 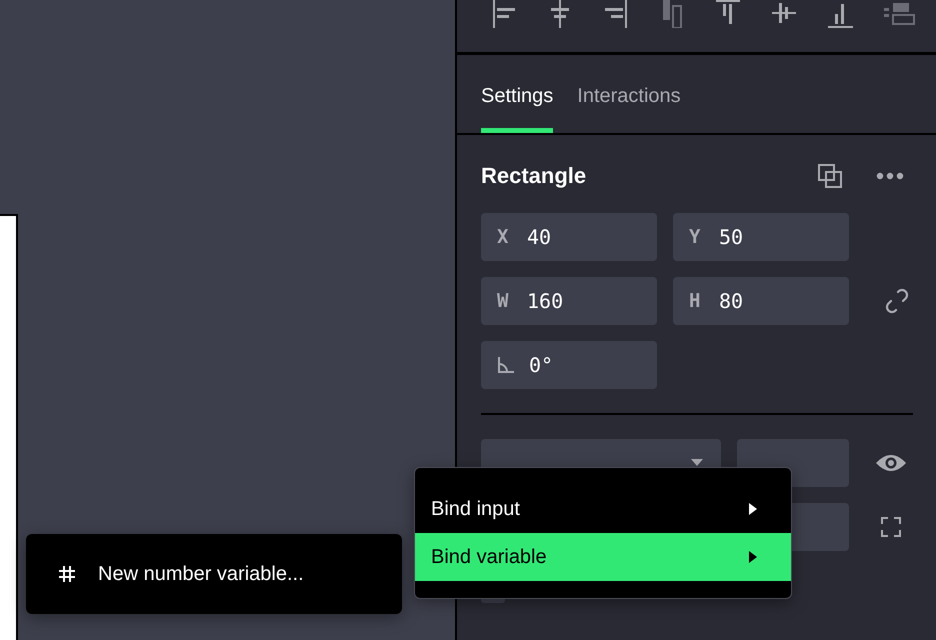 I want to click on layers-icon, so click(x=899, y=14).